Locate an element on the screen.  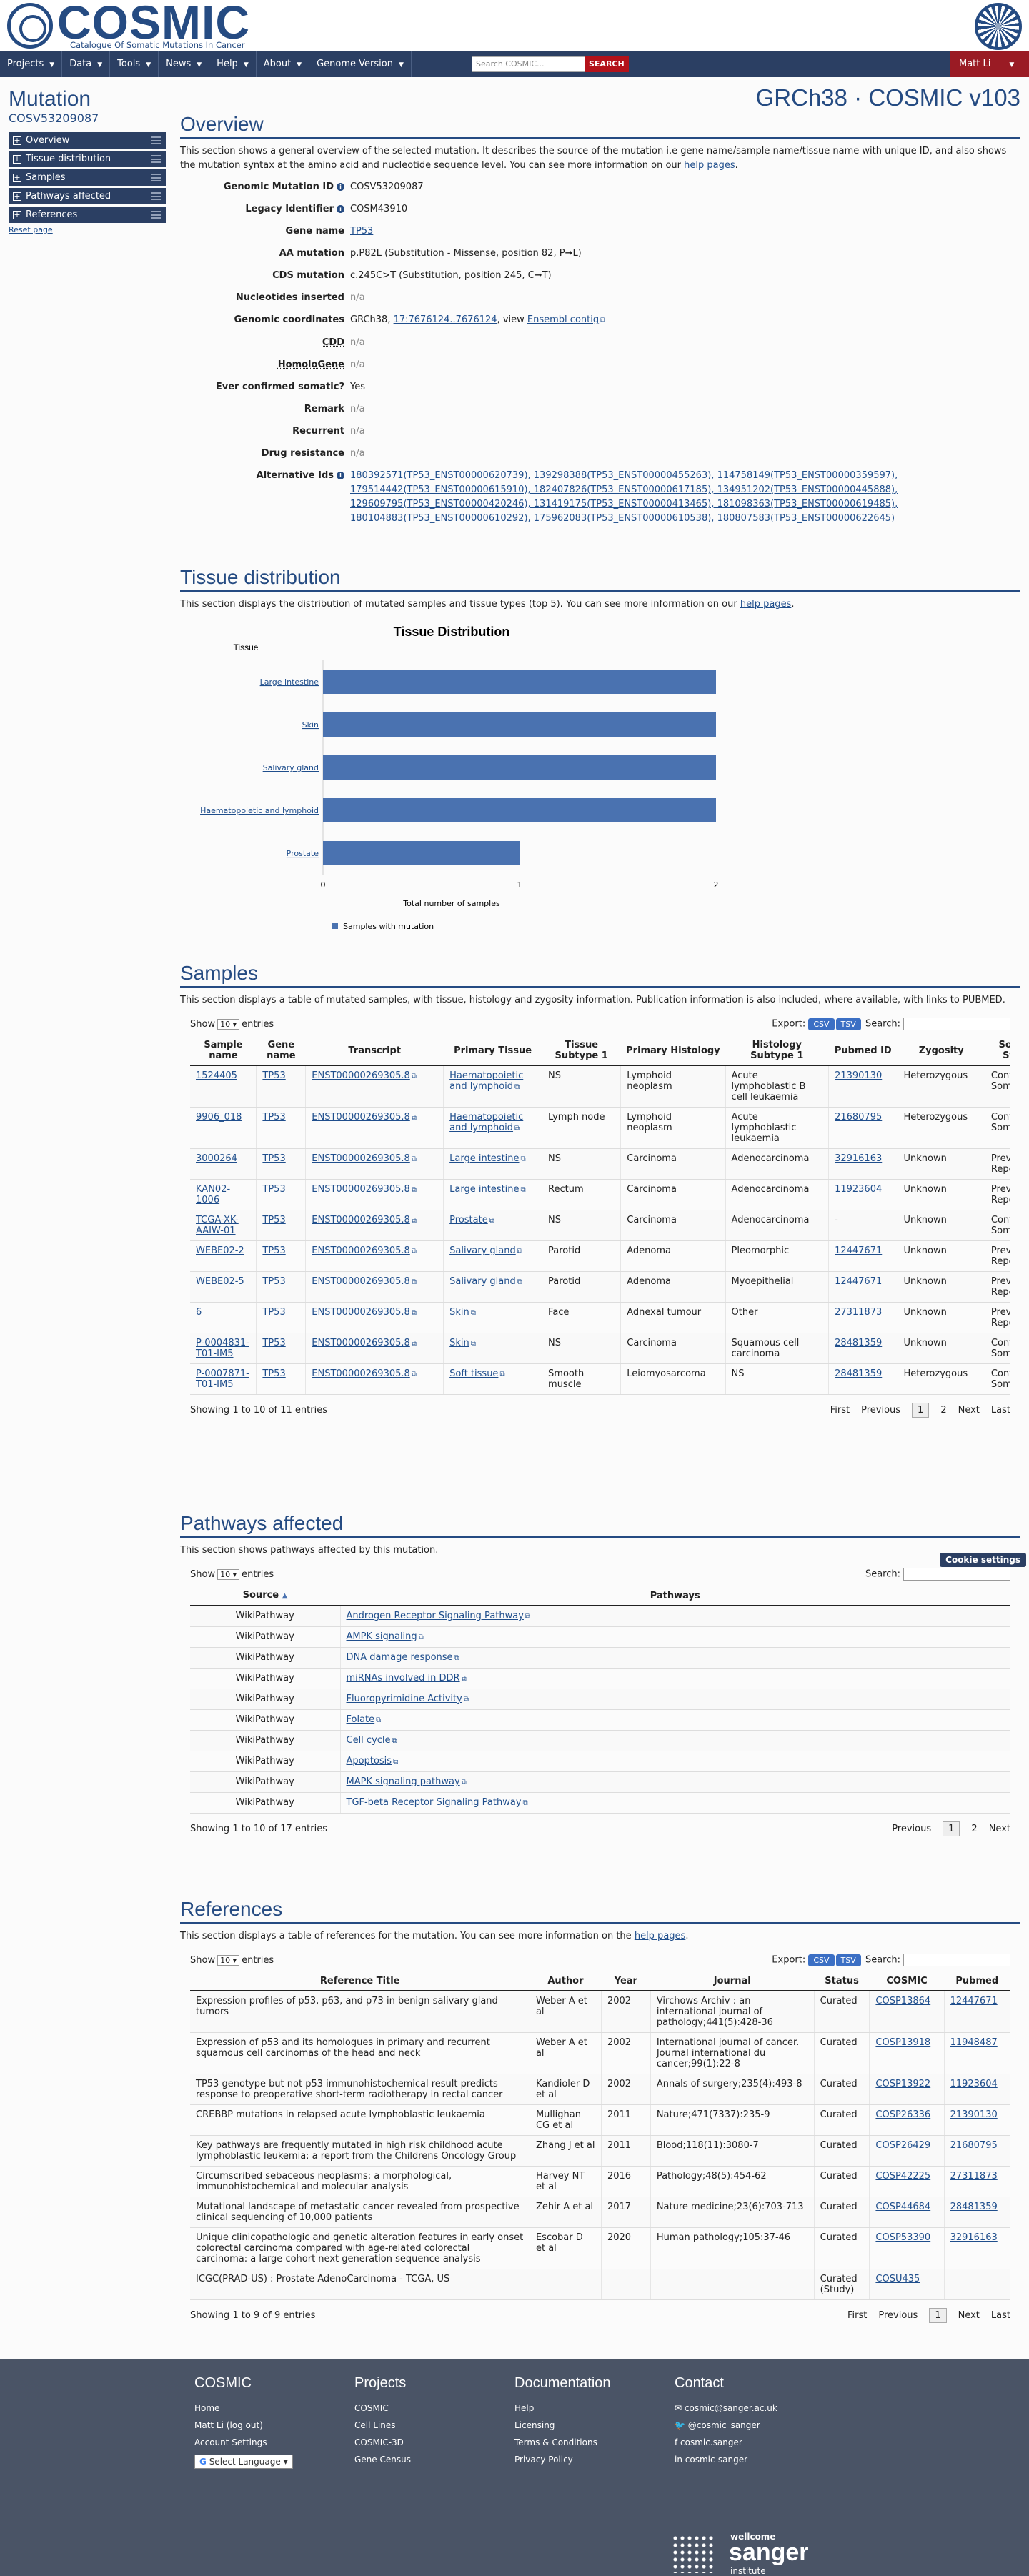
sanger-emblem-icon is located at coordinates (998, 26).